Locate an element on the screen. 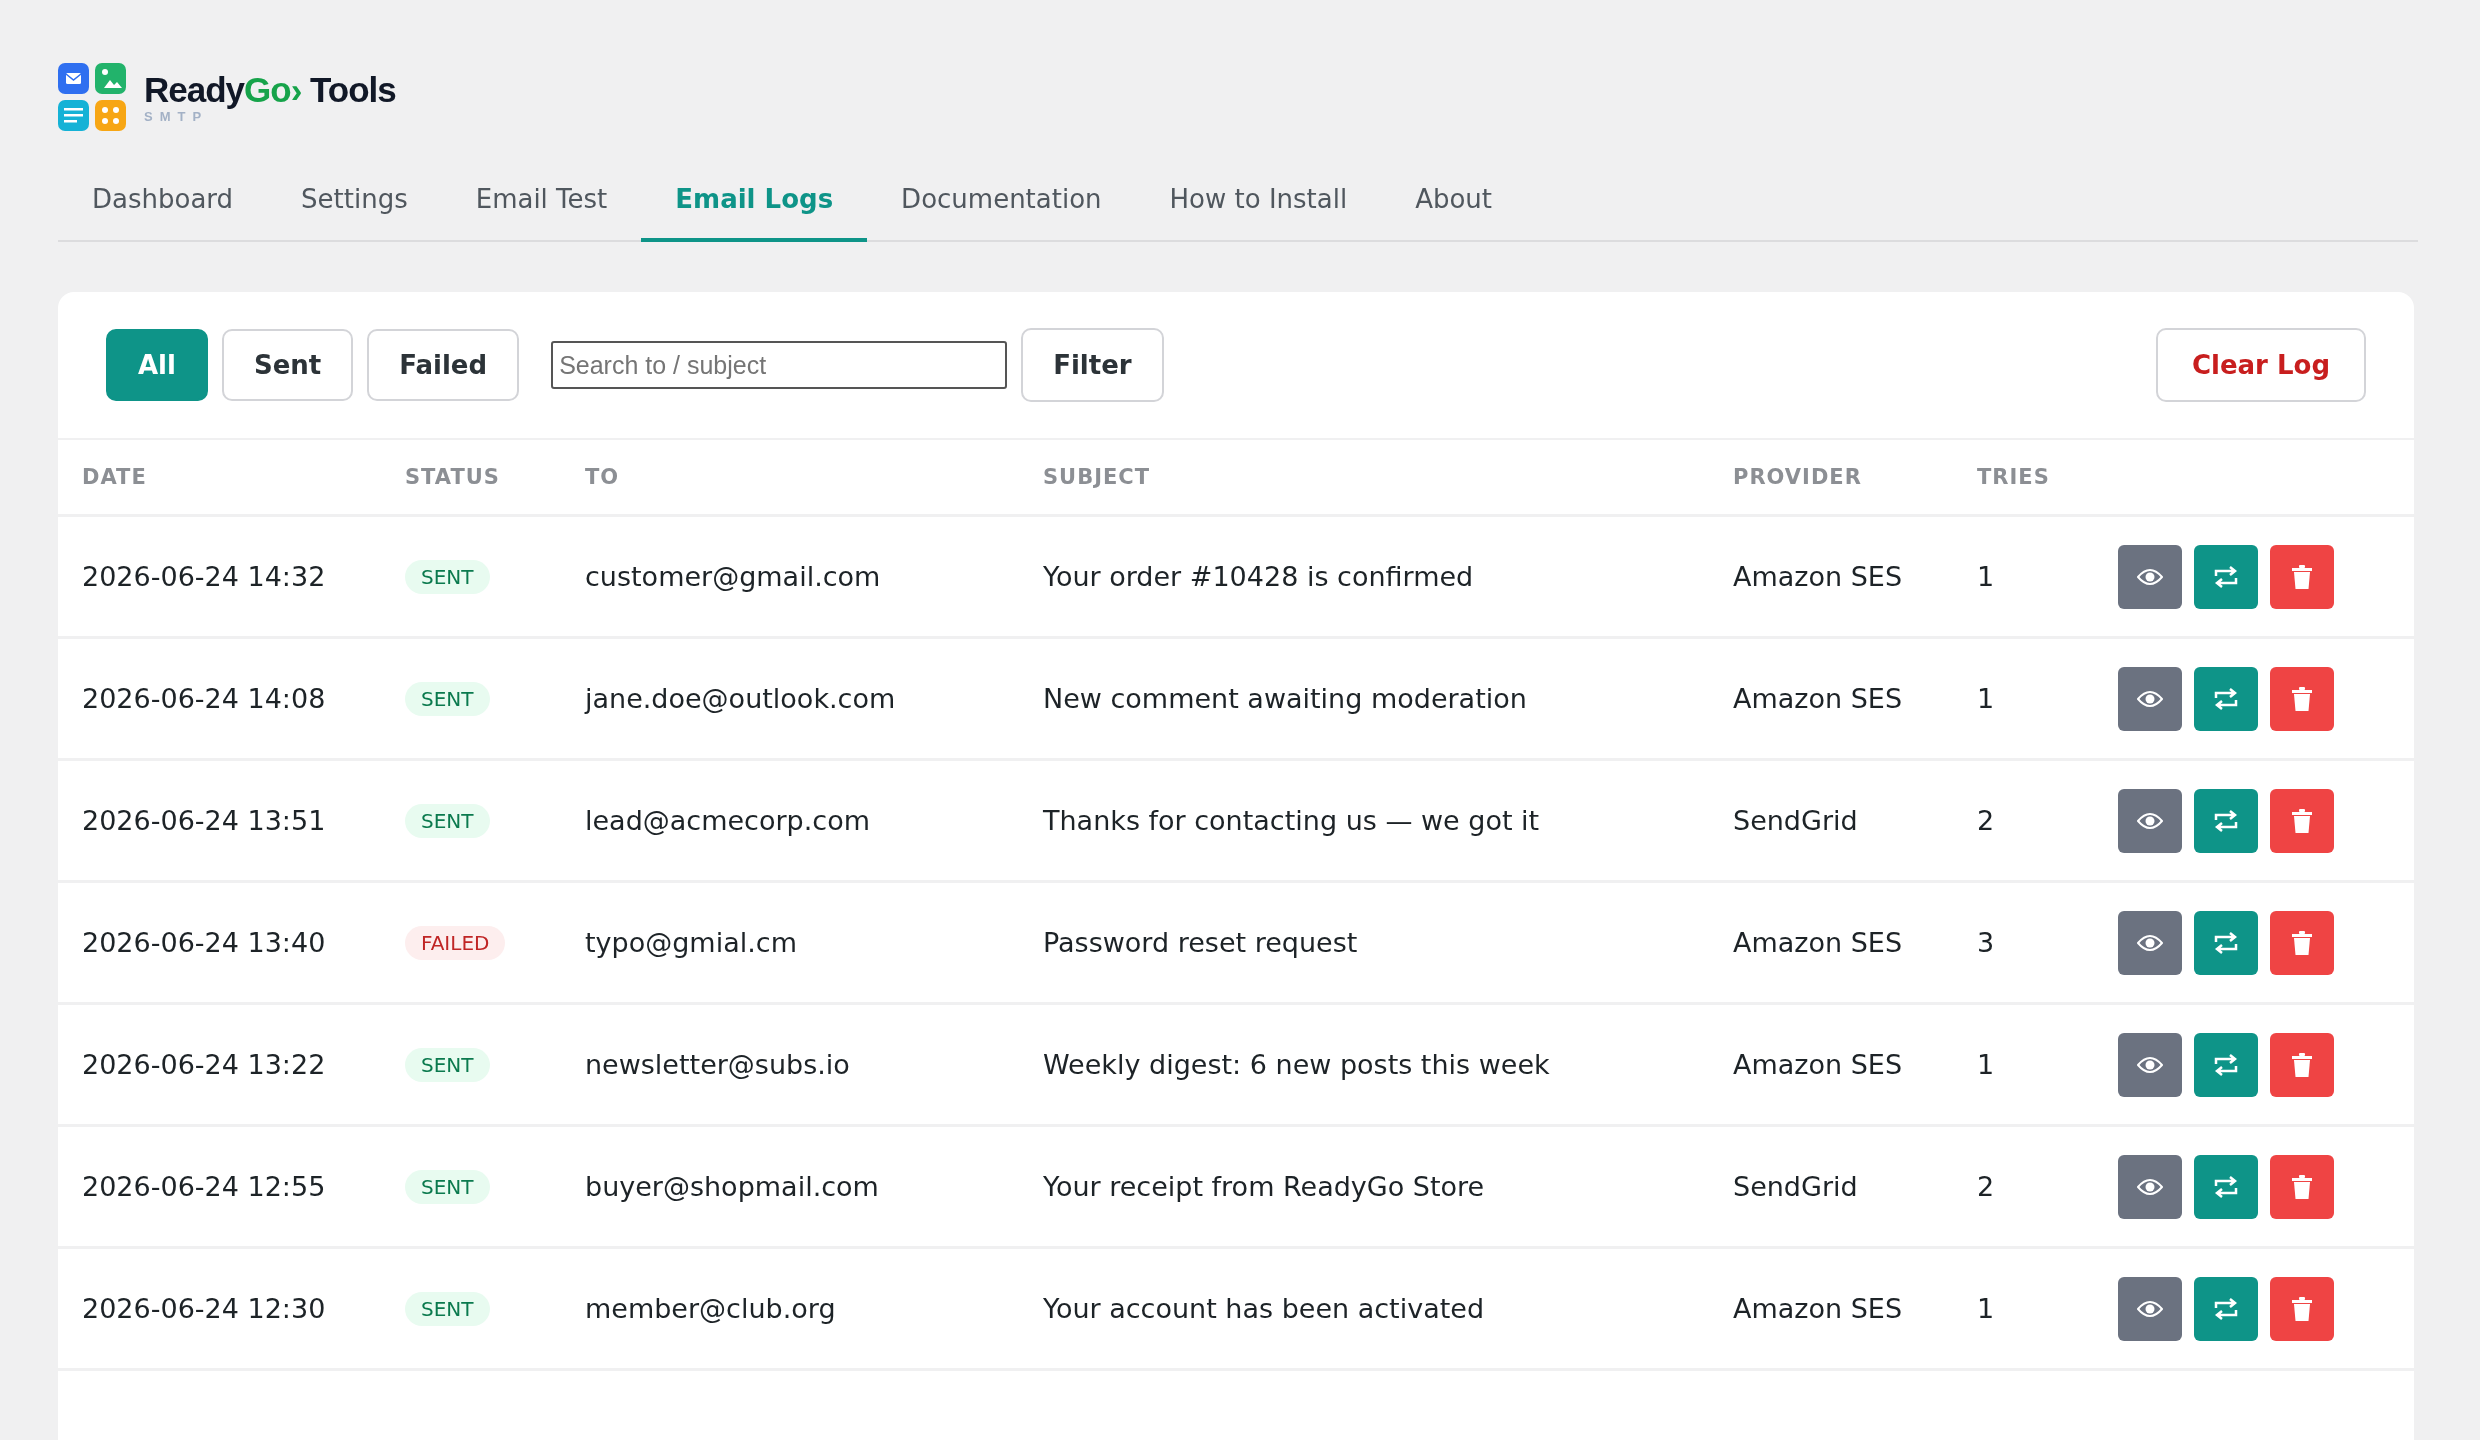 The image size is (2480, 1440). column-header: STATUS is located at coordinates (453, 477).